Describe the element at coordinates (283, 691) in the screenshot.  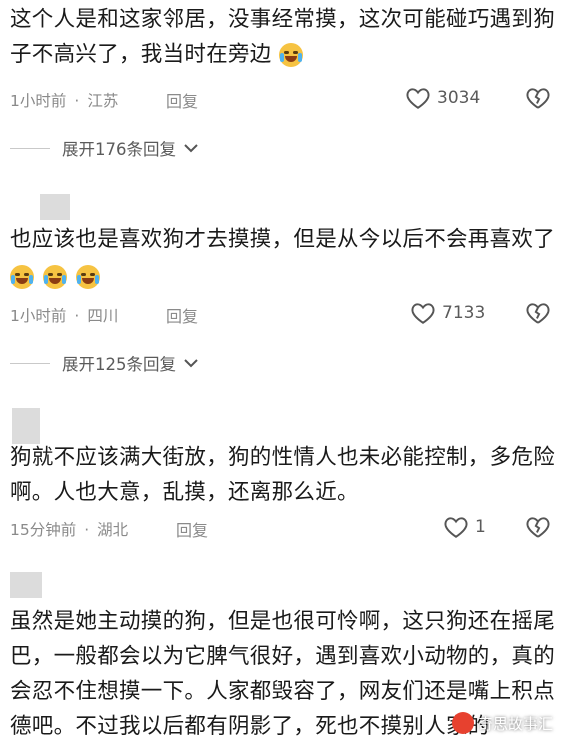
I see `comment-text-line: 会忍不住想摸一下。人家都毁容了，网友们还是嘴上积点` at that location.